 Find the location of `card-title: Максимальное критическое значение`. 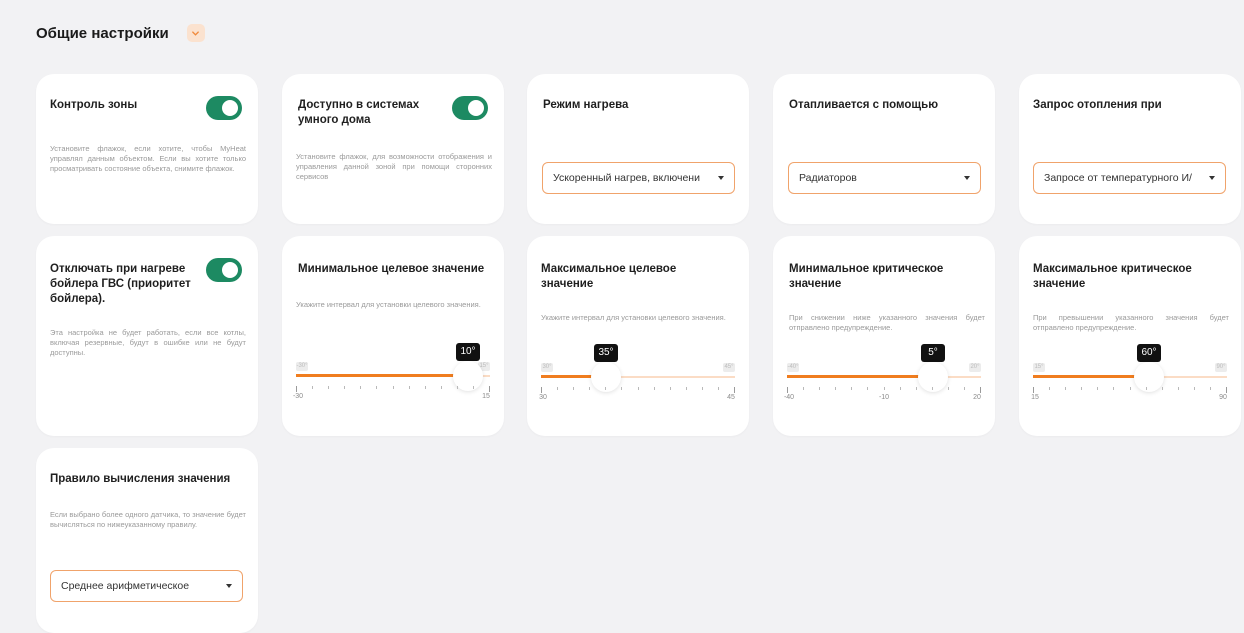

card-title: Максимальное критическое значение is located at coordinates (1112, 276).